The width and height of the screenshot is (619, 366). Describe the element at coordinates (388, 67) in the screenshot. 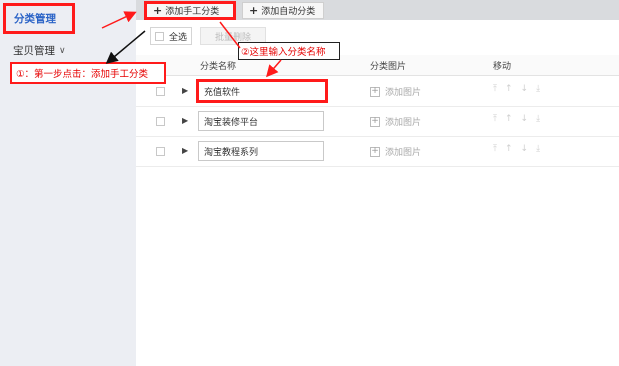

I see `column-header-image: 分类图片` at that location.